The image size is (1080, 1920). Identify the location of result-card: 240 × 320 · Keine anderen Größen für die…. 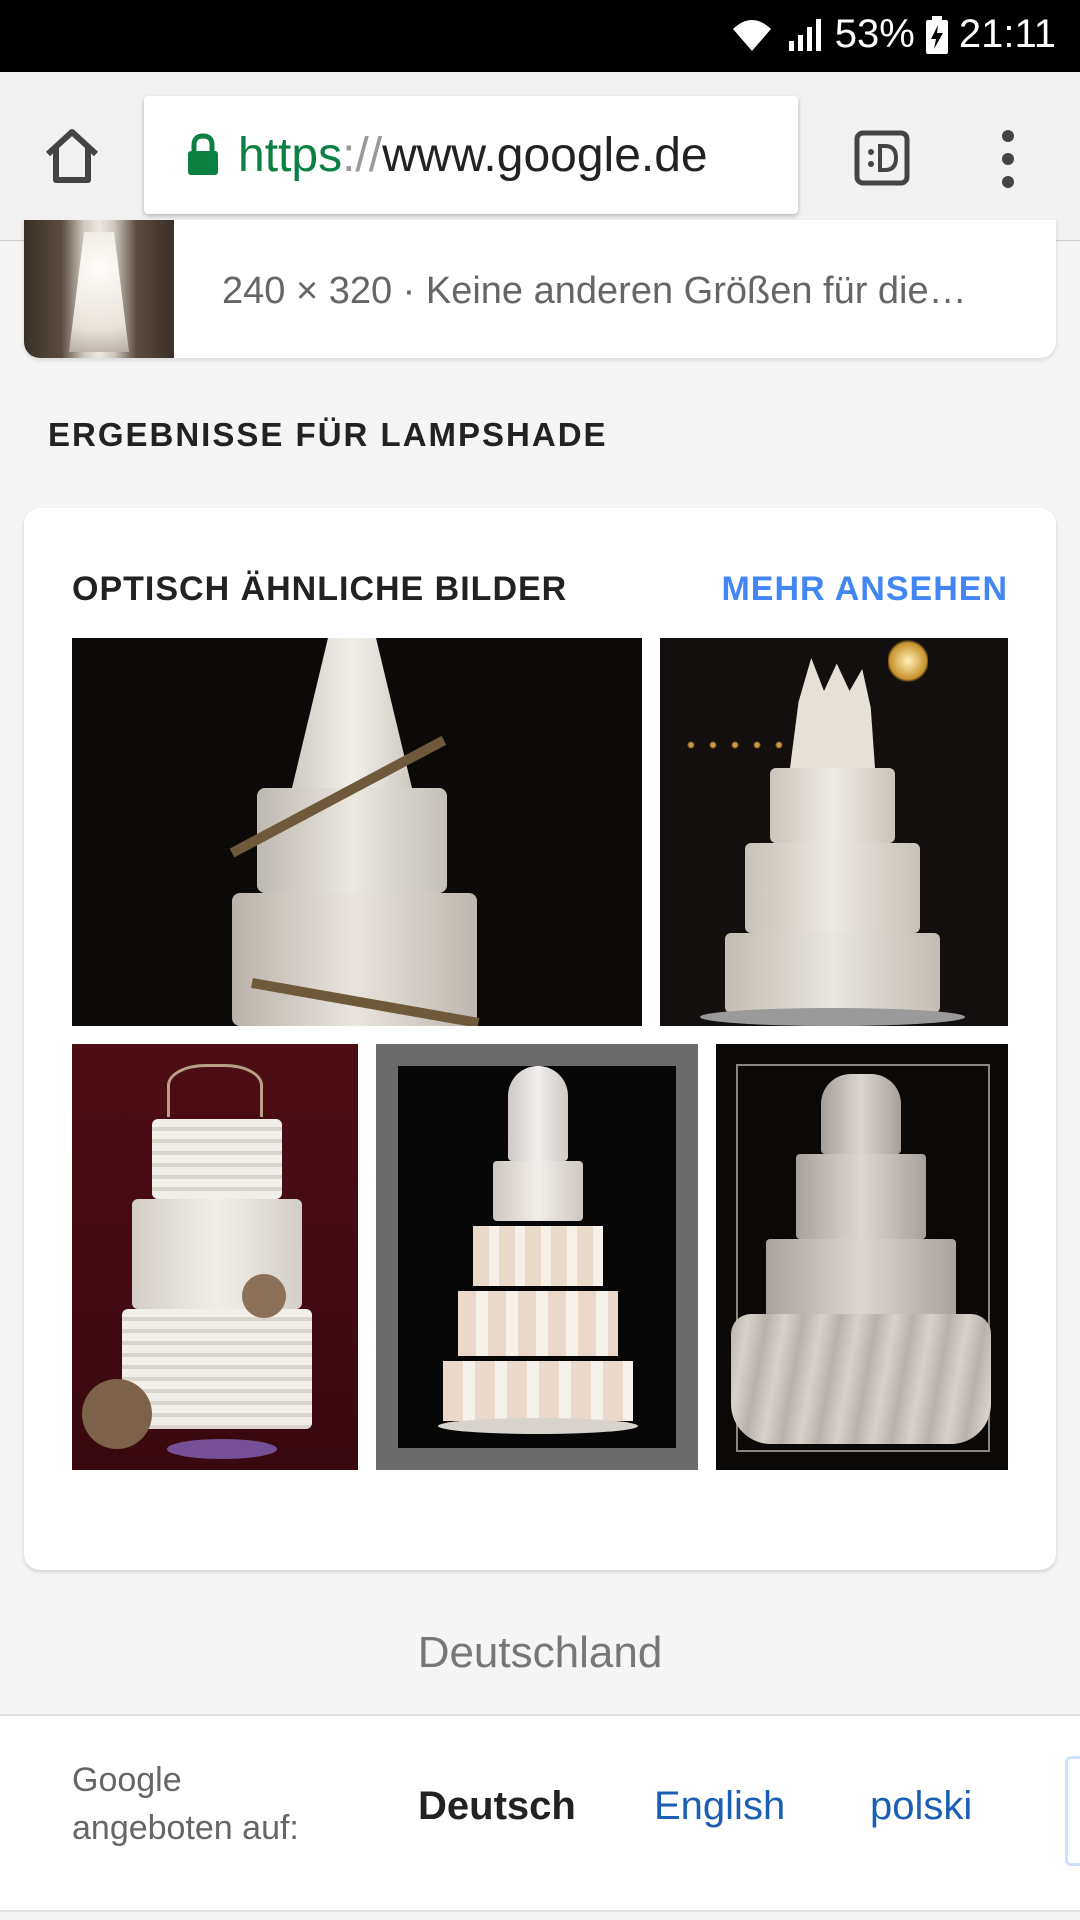
(540, 289).